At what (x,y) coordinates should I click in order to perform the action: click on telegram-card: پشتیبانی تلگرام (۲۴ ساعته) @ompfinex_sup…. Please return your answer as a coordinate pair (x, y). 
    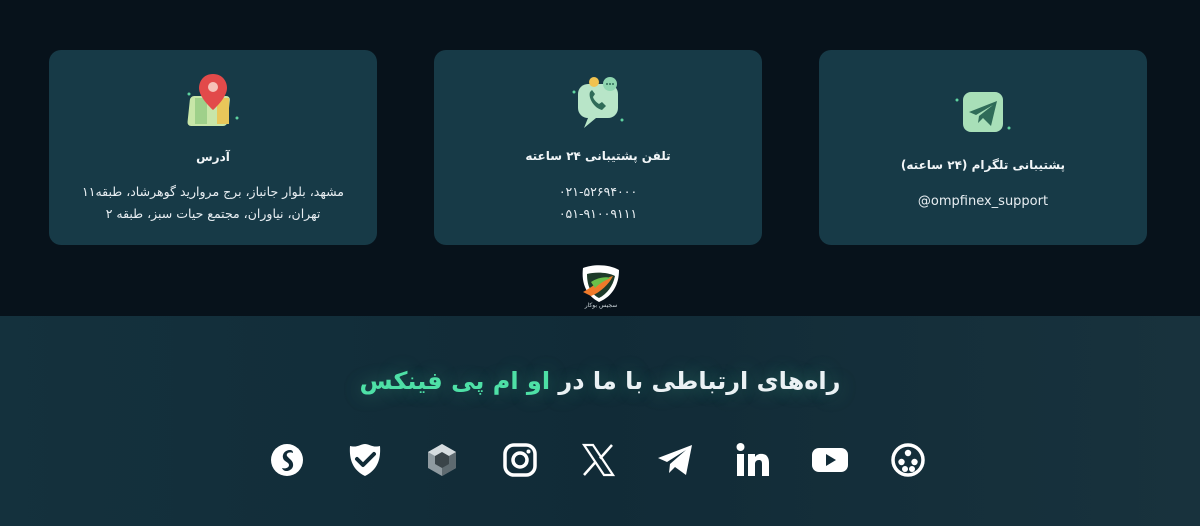
    Looking at the image, I should click on (983, 147).